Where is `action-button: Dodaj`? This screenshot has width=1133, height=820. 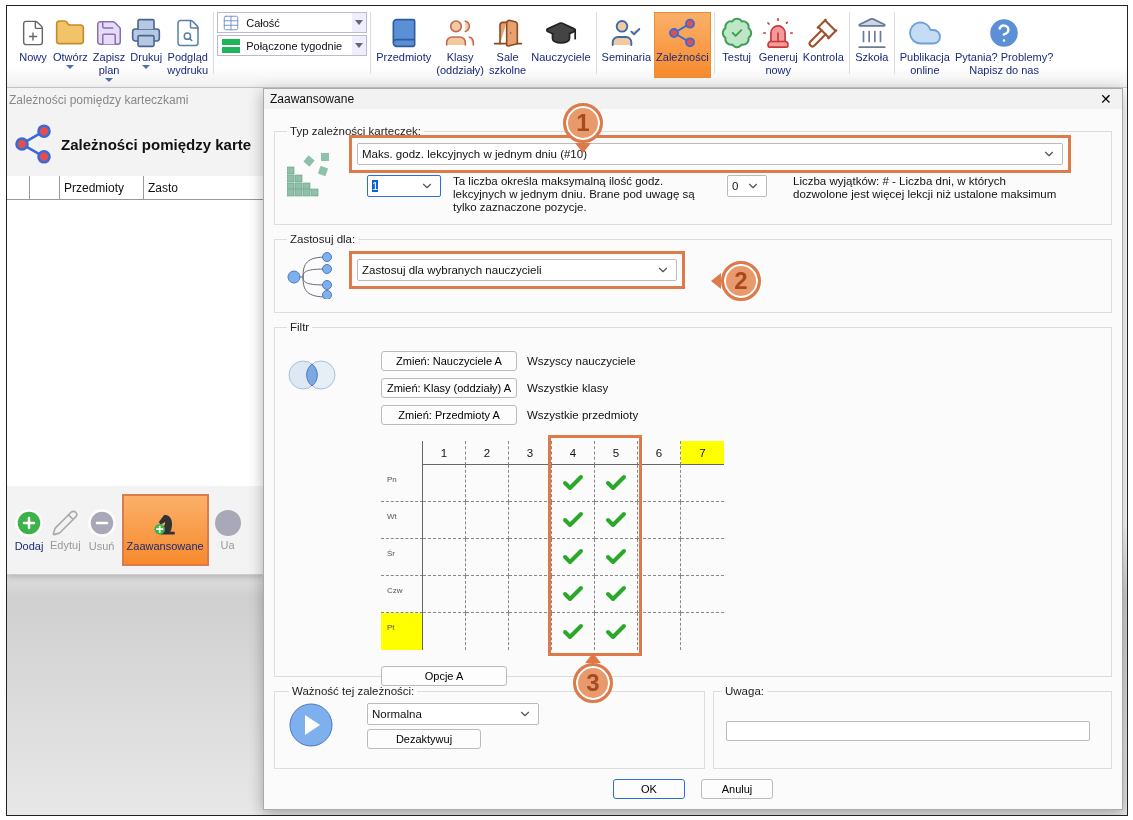
action-button: Dodaj is located at coordinates (29, 530).